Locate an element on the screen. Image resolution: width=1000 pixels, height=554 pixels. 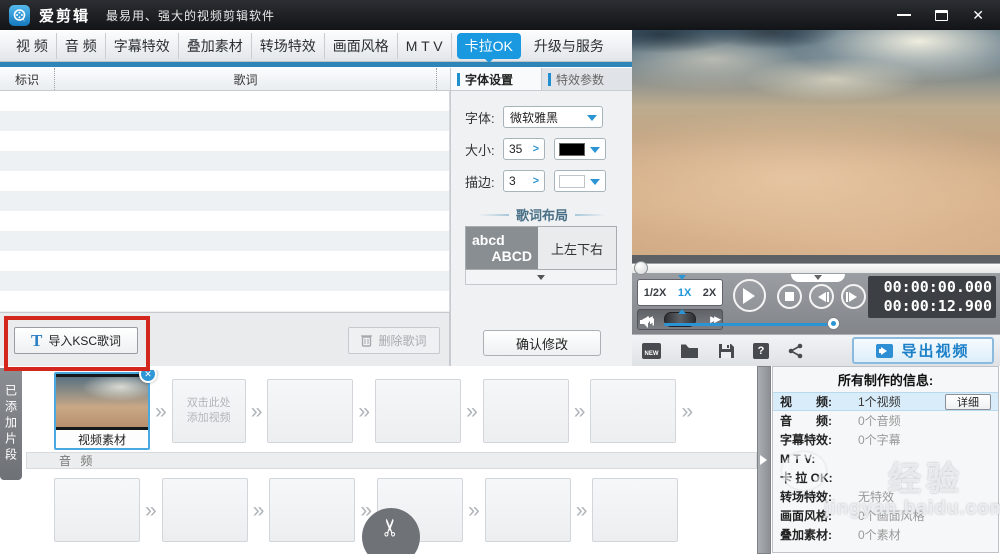
export-video-button: 导出视频 is located at coordinates (923, 350).